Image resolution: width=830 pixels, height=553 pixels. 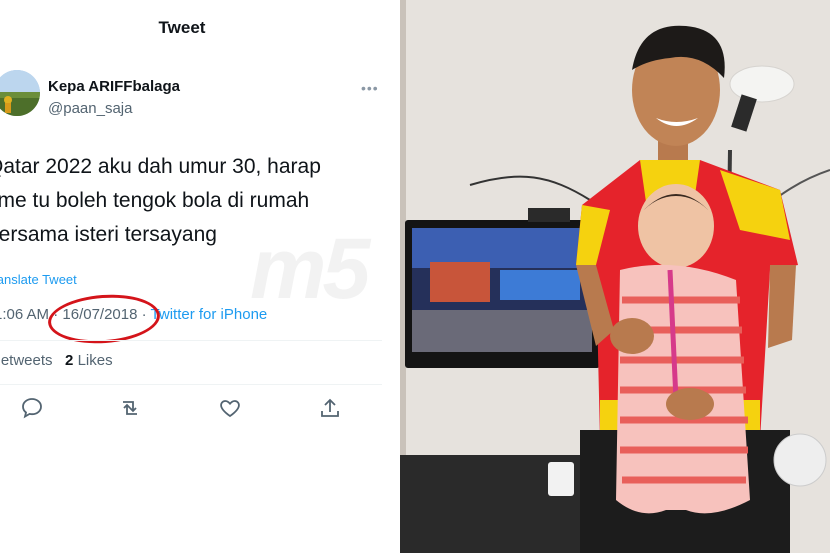 I want to click on author-handle: @paan_saja, so click(x=90, y=108).